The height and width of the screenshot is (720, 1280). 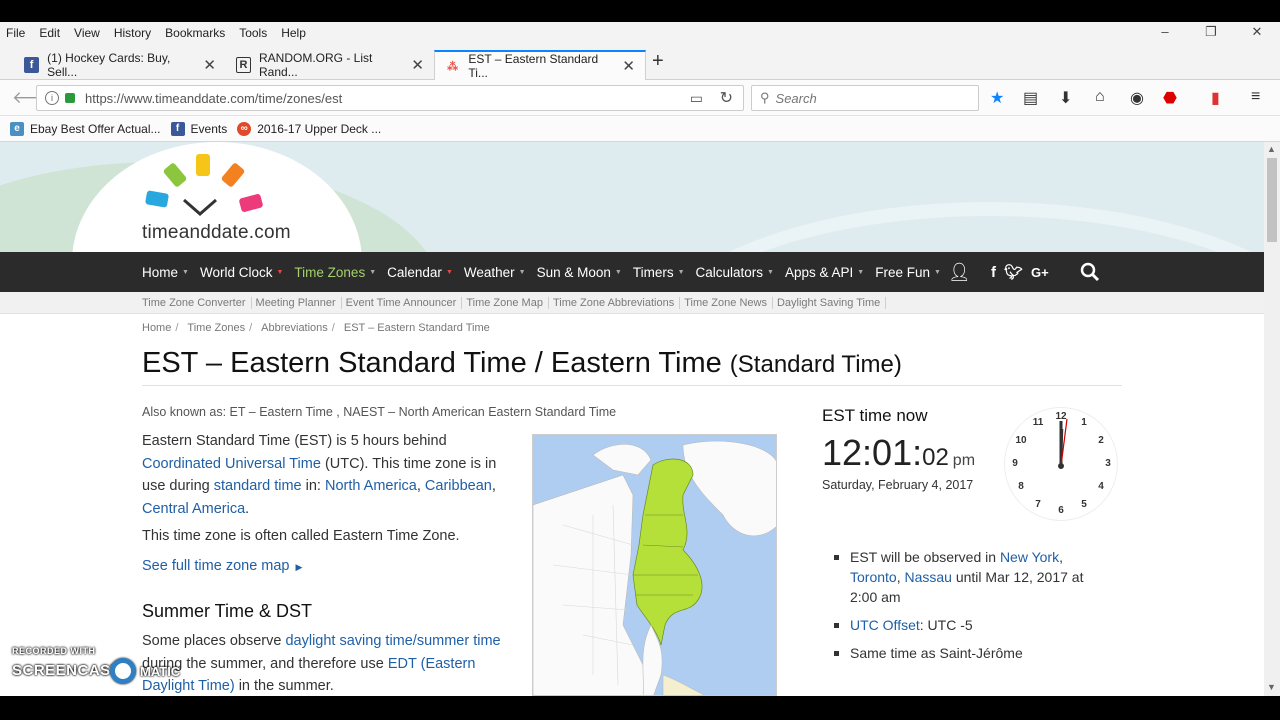 What do you see at coordinates (728, 303) in the screenshot?
I see `subnav-time-zone-news: Time Zone News` at bounding box center [728, 303].